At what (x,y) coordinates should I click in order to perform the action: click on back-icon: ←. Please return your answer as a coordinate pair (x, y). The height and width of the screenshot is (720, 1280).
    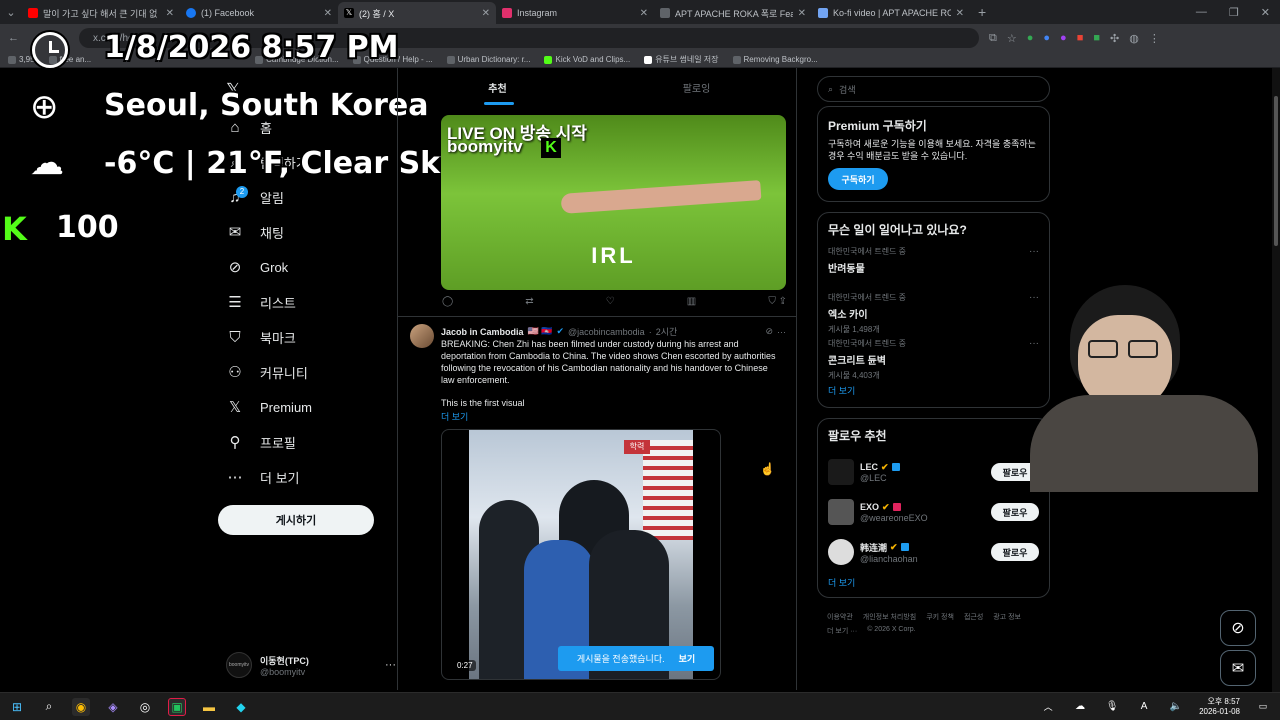
    Looking at the image, I should click on (13, 38).